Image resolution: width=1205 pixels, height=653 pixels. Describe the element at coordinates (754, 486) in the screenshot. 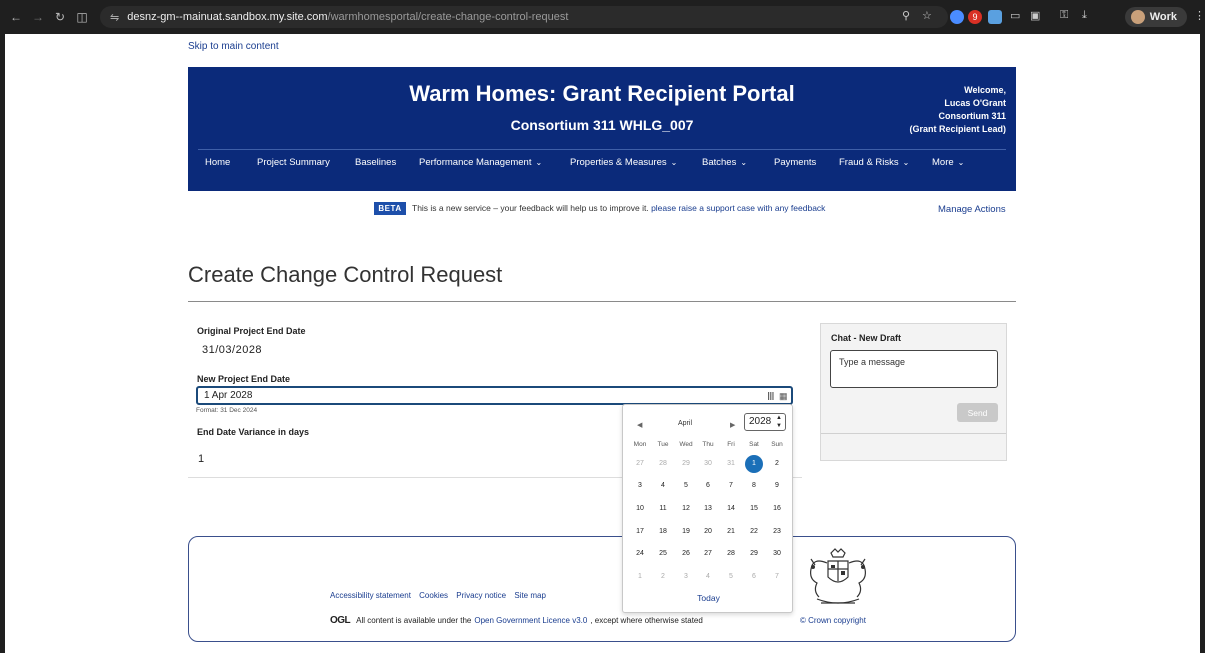

I see `calendar-day: 8` at that location.